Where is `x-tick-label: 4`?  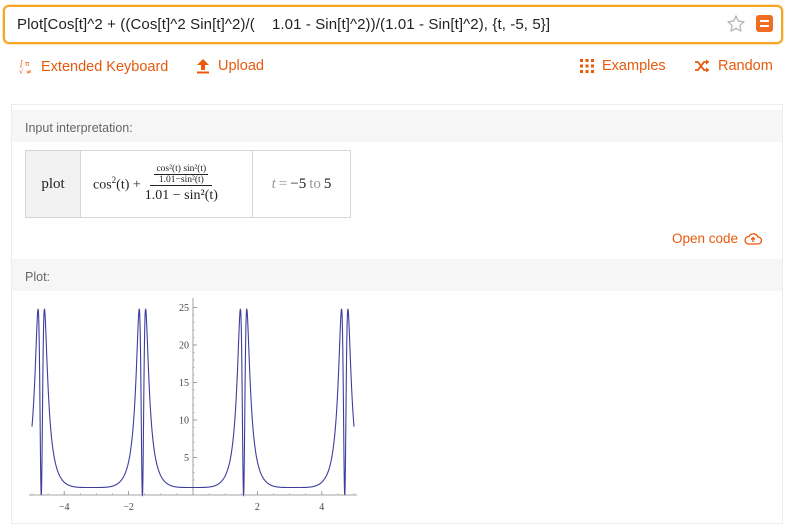 x-tick-label: 4 is located at coordinates (321, 507).